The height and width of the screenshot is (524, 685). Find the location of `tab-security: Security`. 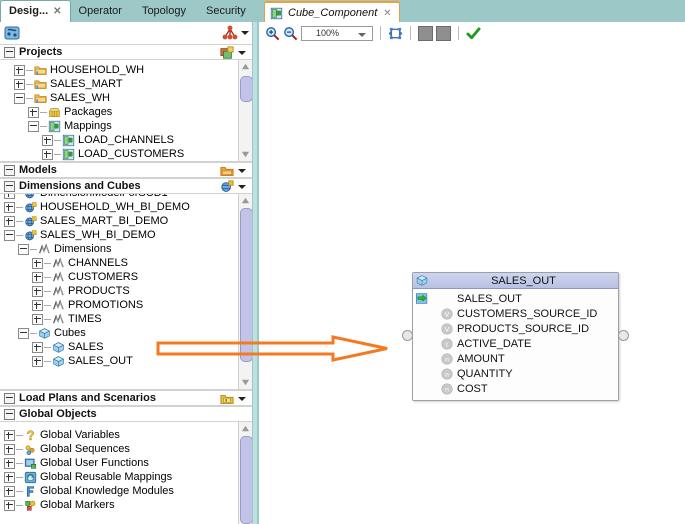

tab-security: Security is located at coordinates (226, 11).